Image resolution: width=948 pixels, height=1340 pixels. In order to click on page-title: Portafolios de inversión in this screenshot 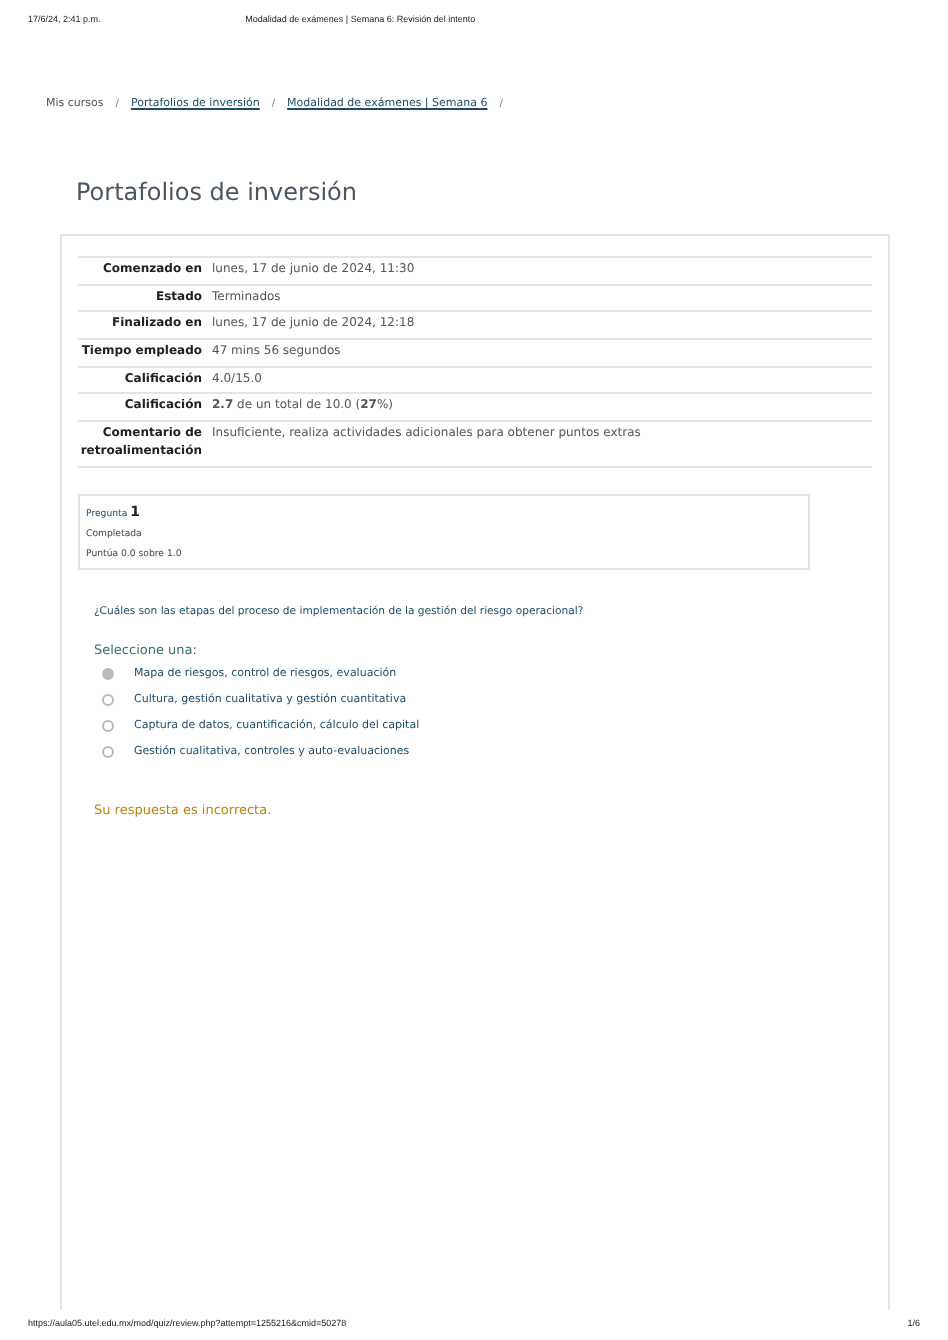, I will do `click(217, 192)`.